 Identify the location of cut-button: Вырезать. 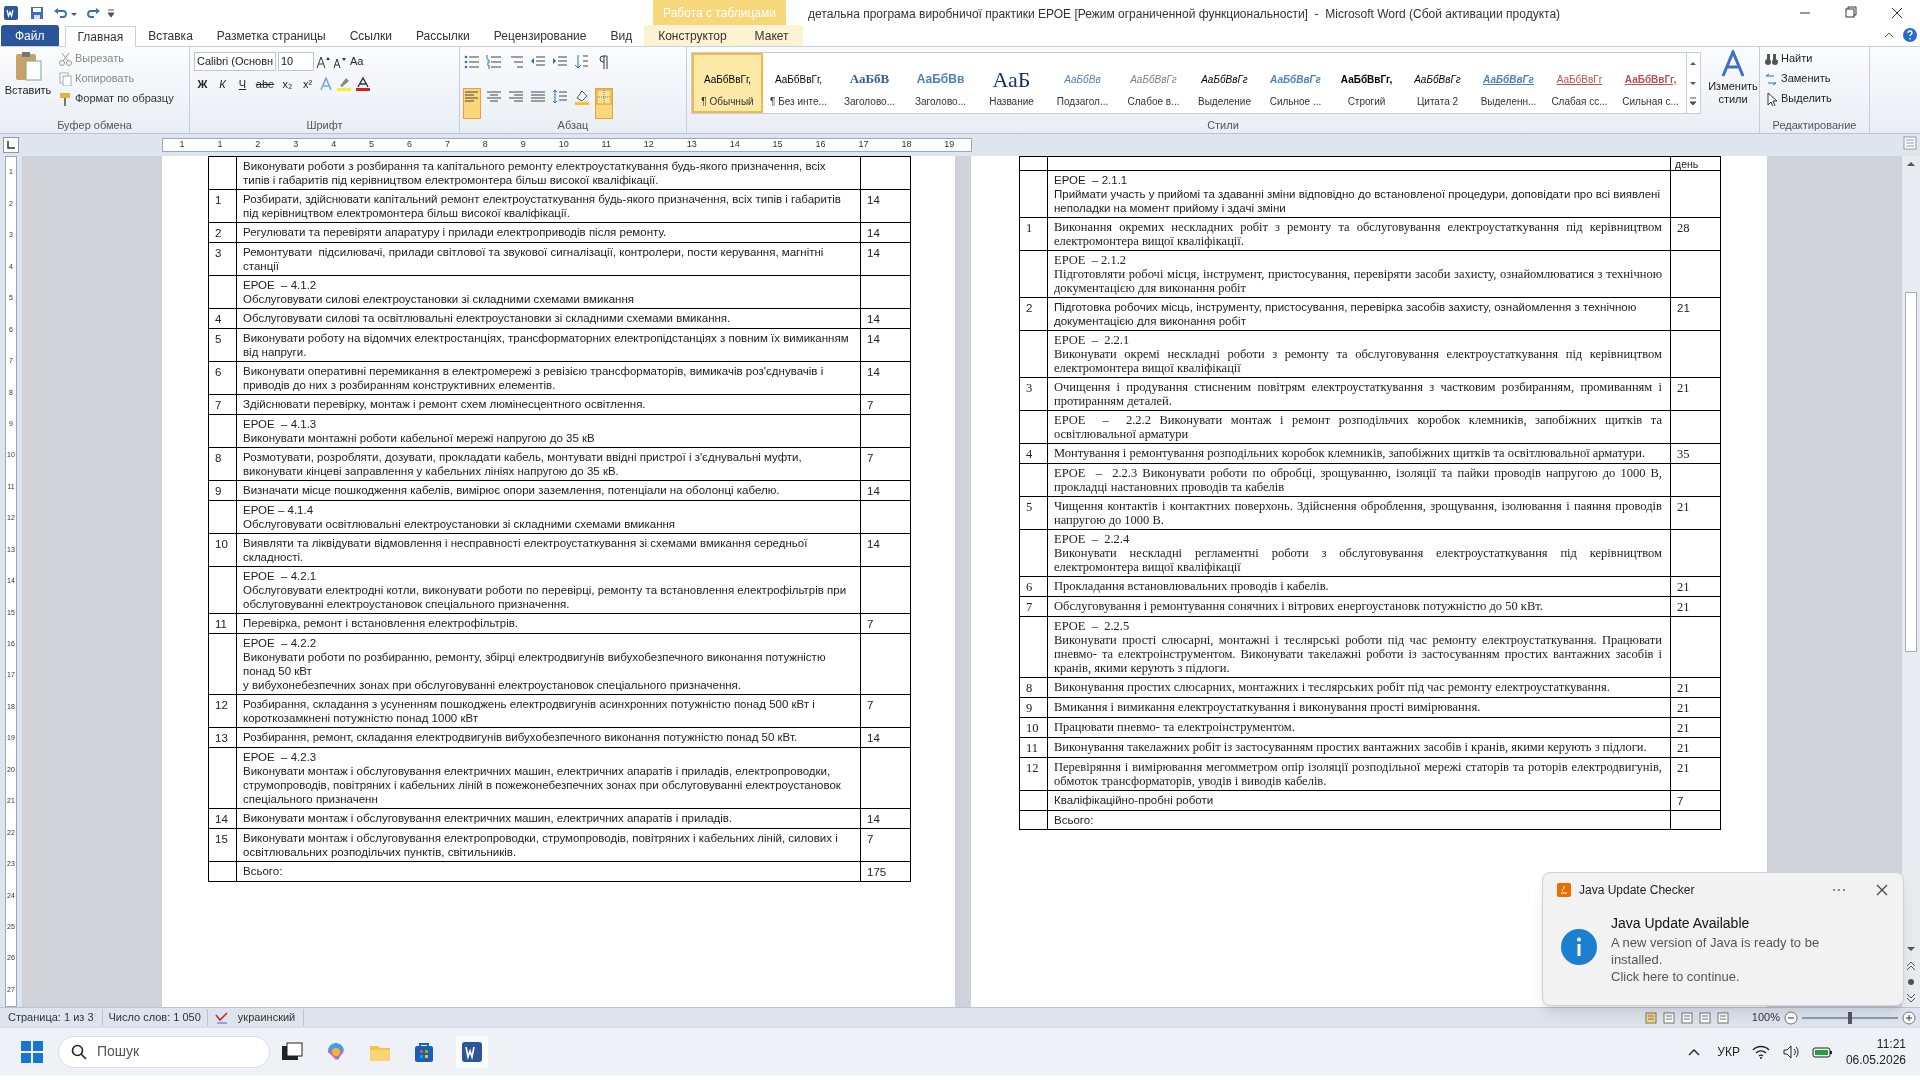
(116, 58).